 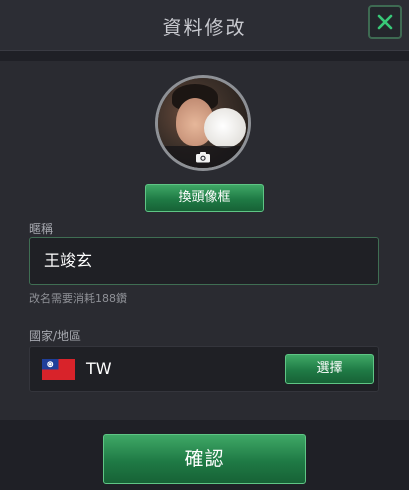 I want to click on country-code: TW, so click(x=99, y=368).